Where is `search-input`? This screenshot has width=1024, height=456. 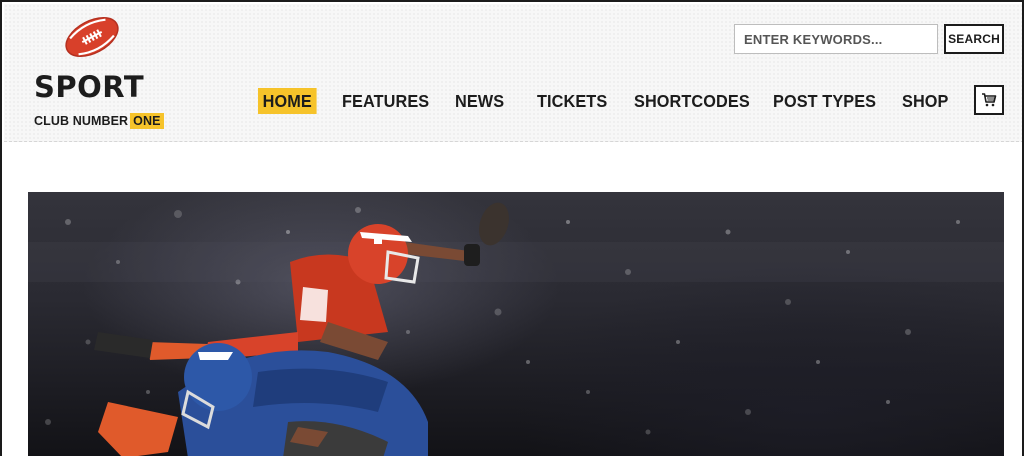
search-input is located at coordinates (836, 39).